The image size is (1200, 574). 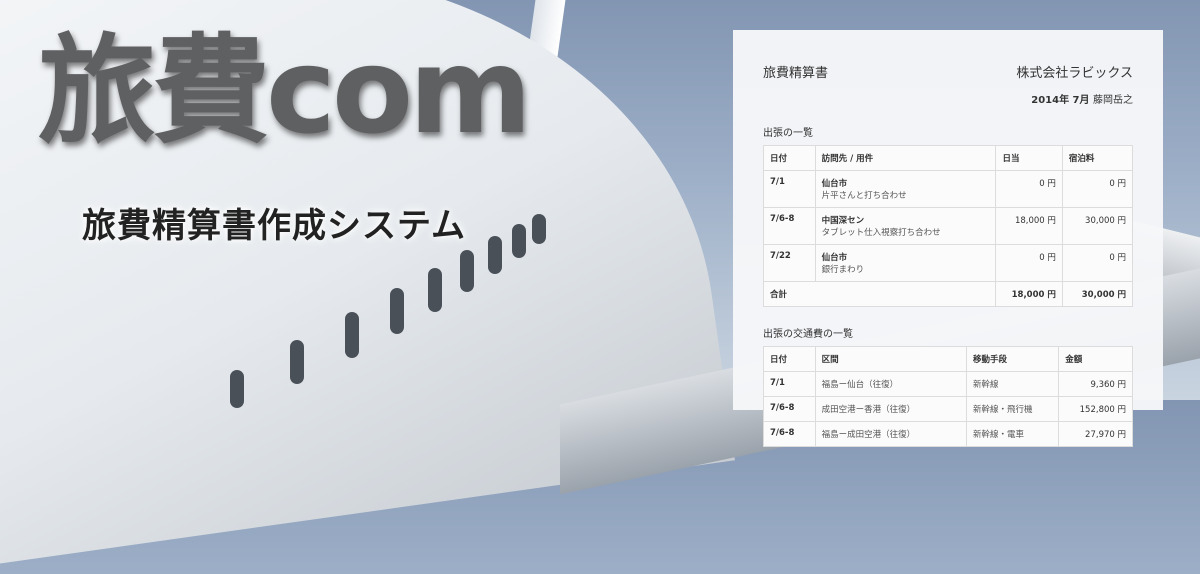 I want to click on table-header: 日付 訪問先 / 用件 日当 宿泊料, so click(x=948, y=158).